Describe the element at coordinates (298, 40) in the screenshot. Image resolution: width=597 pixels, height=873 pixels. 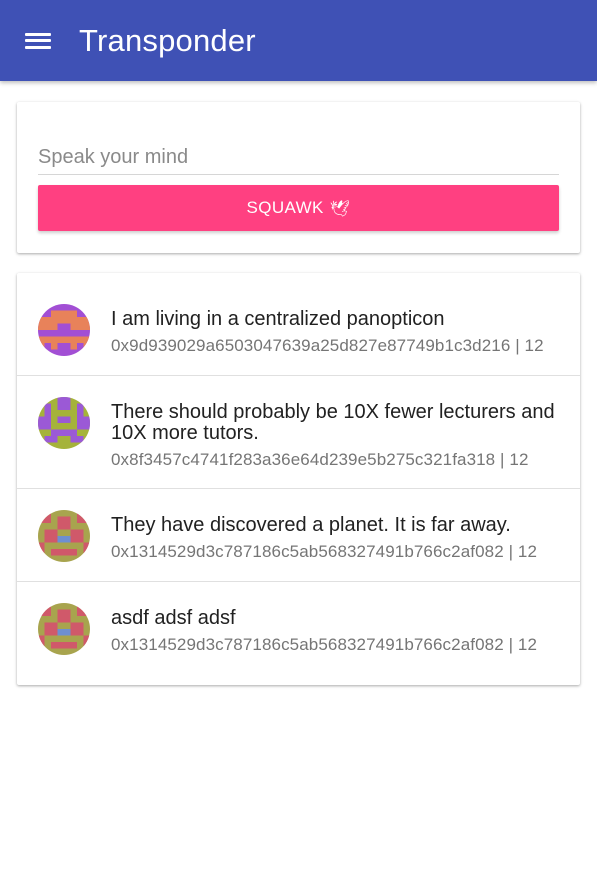
I see `app-bar: Transponder` at that location.